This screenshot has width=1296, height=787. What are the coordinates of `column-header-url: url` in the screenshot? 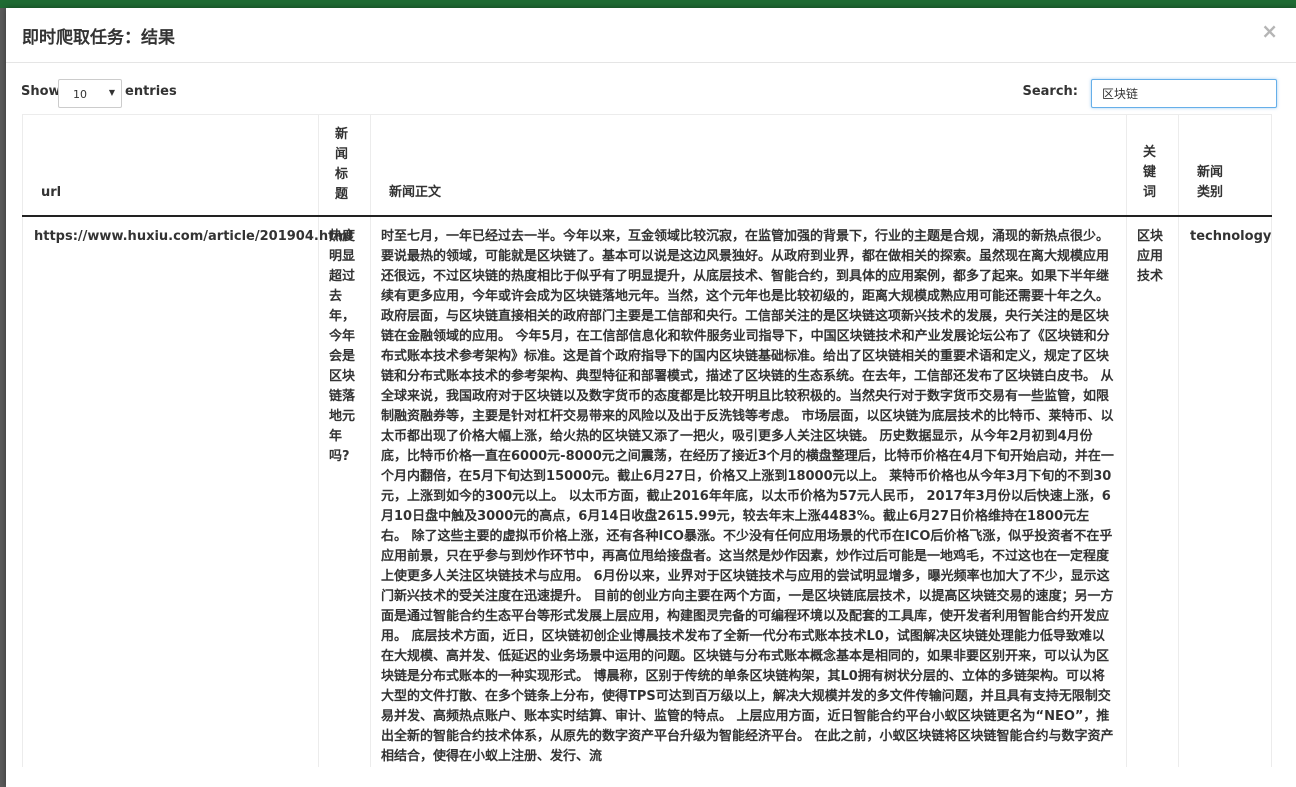 It's located at (170, 165).